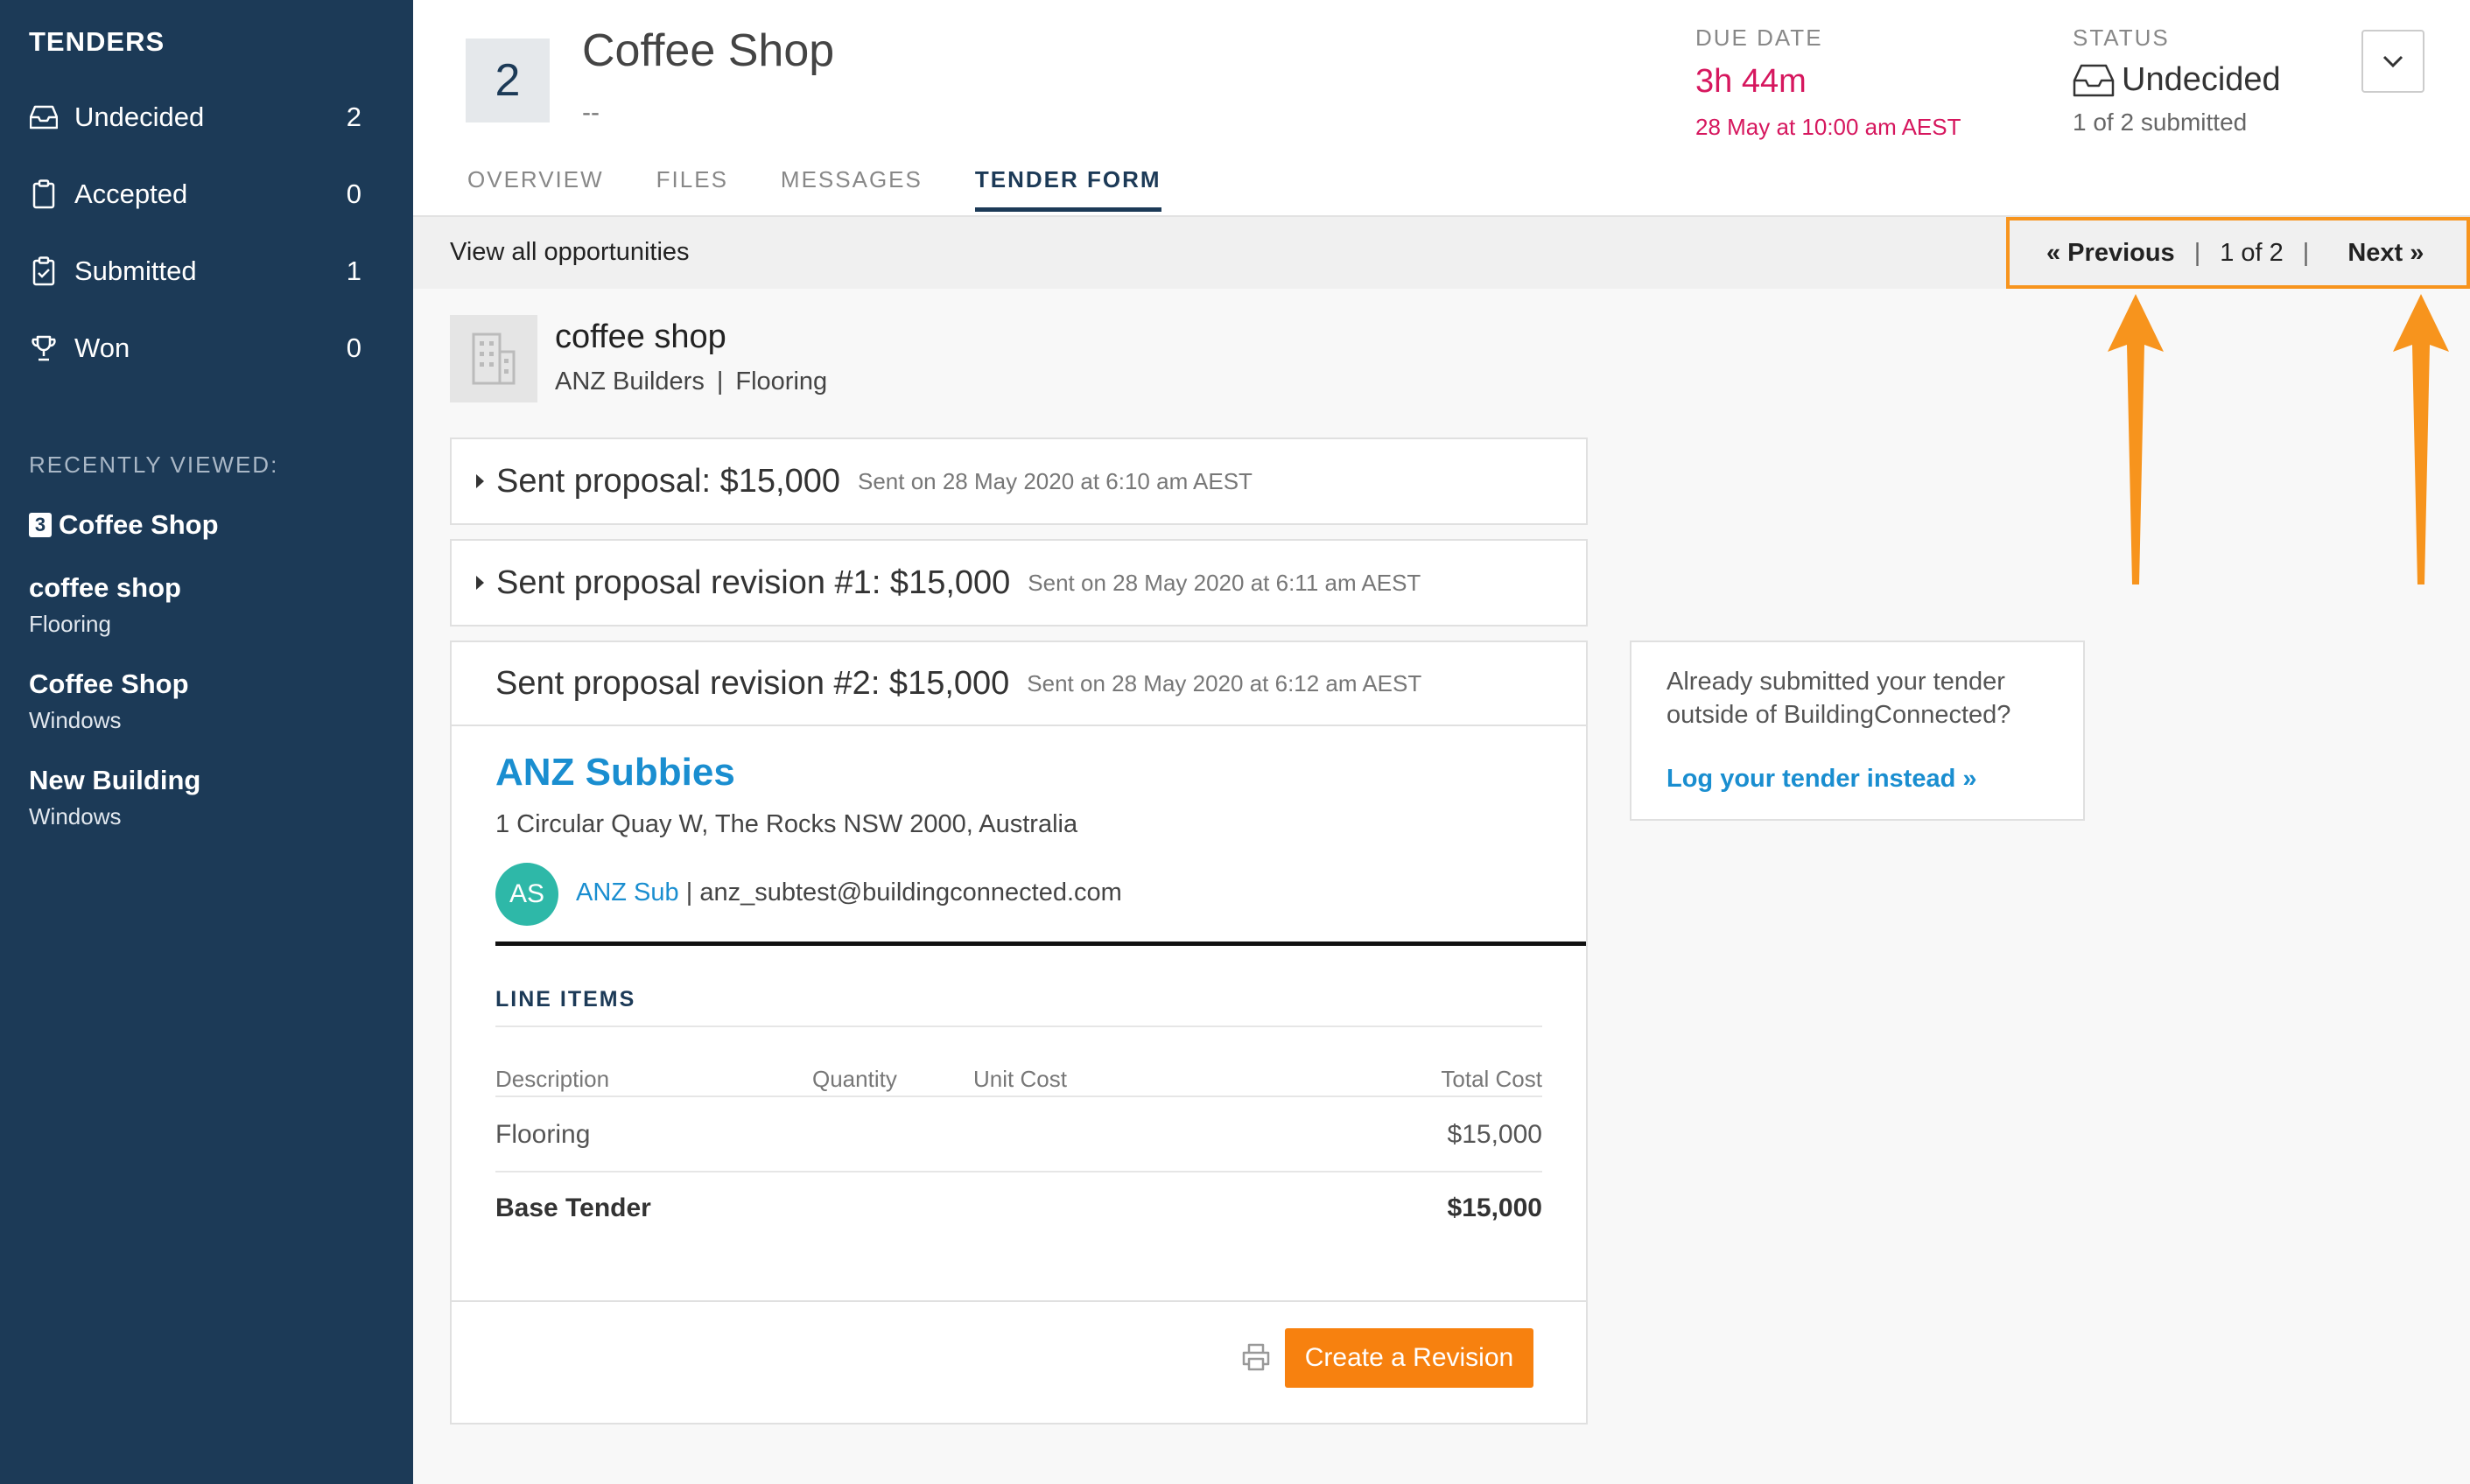 This screenshot has height=1484, width=2470. What do you see at coordinates (2177, 80) in the screenshot?
I see `status-value: Undecided` at bounding box center [2177, 80].